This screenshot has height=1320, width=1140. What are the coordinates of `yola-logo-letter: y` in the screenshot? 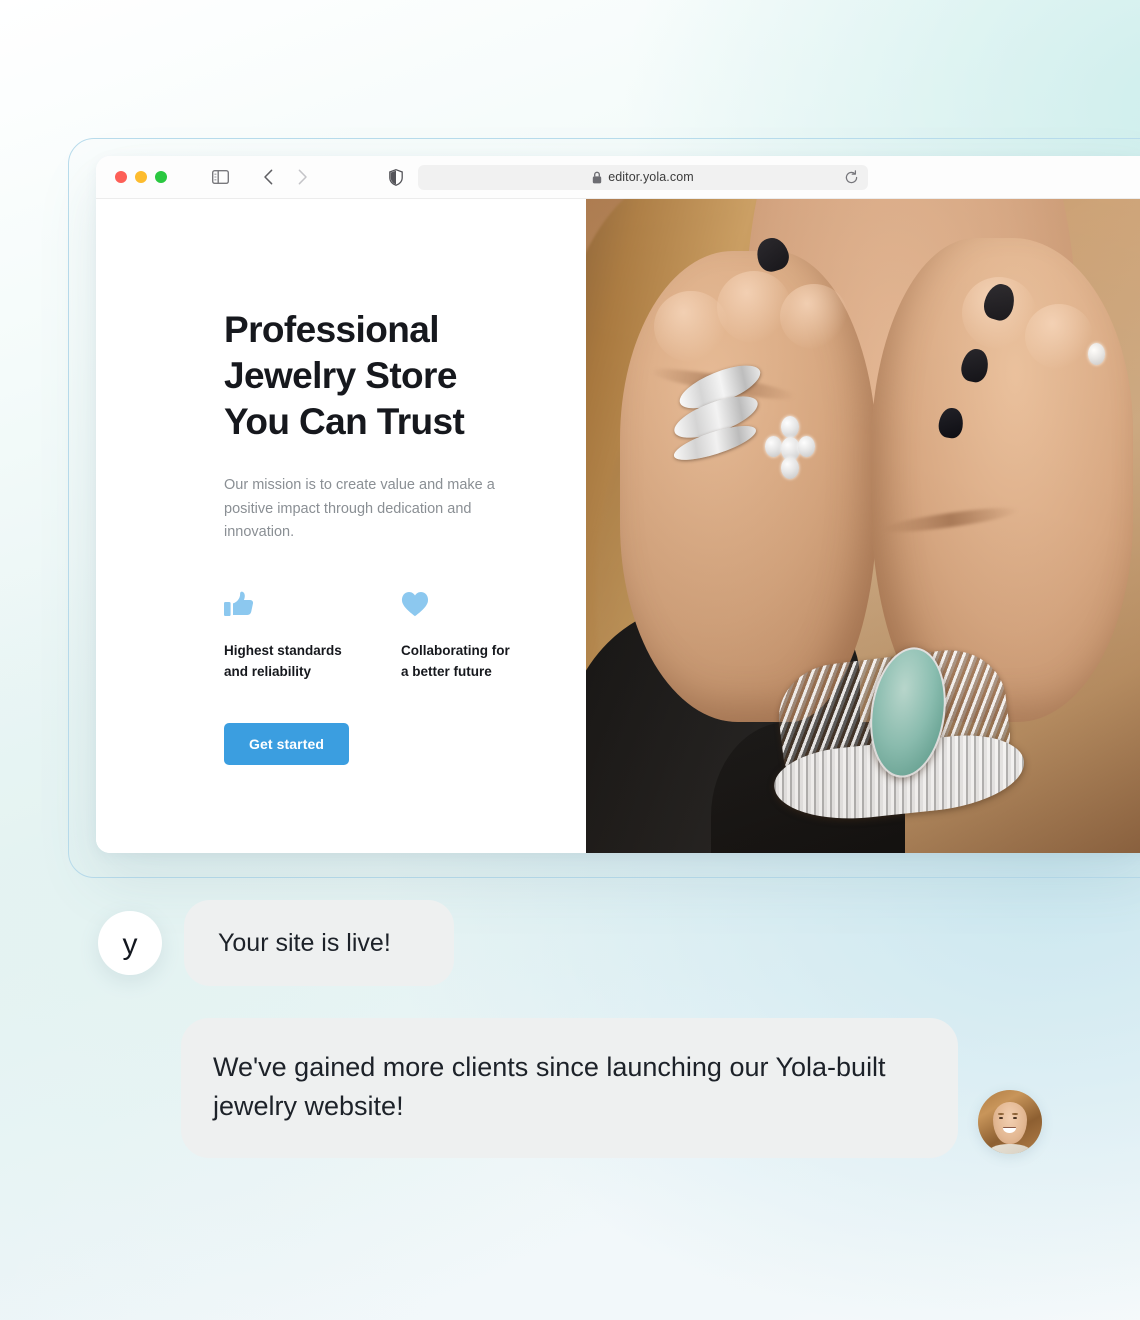 It's located at (130, 944).